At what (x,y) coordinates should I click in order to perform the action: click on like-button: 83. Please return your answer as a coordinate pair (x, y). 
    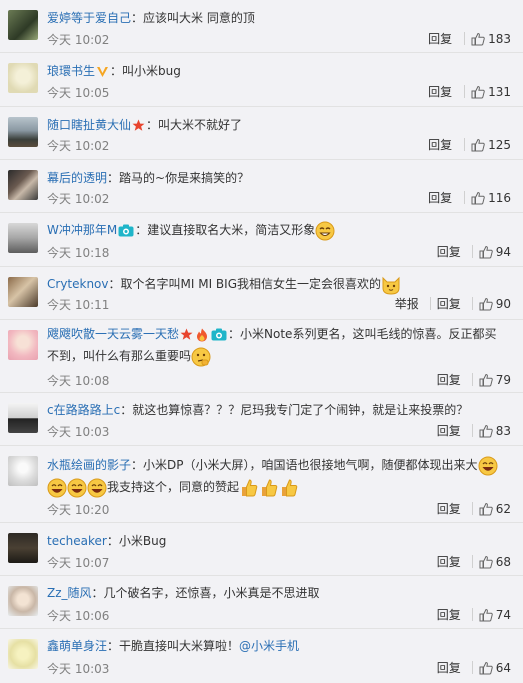
    Looking at the image, I should click on (495, 431).